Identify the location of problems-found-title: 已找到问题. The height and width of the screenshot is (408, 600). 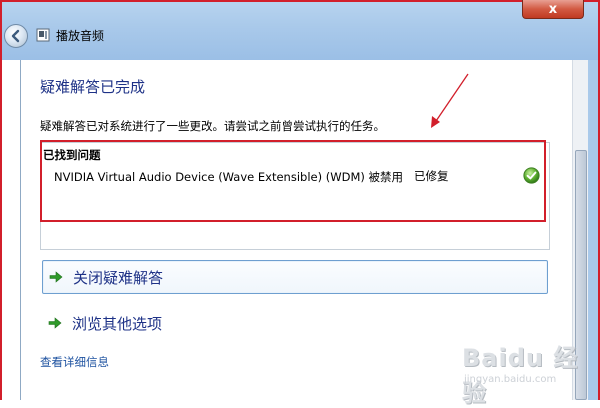
(72, 155).